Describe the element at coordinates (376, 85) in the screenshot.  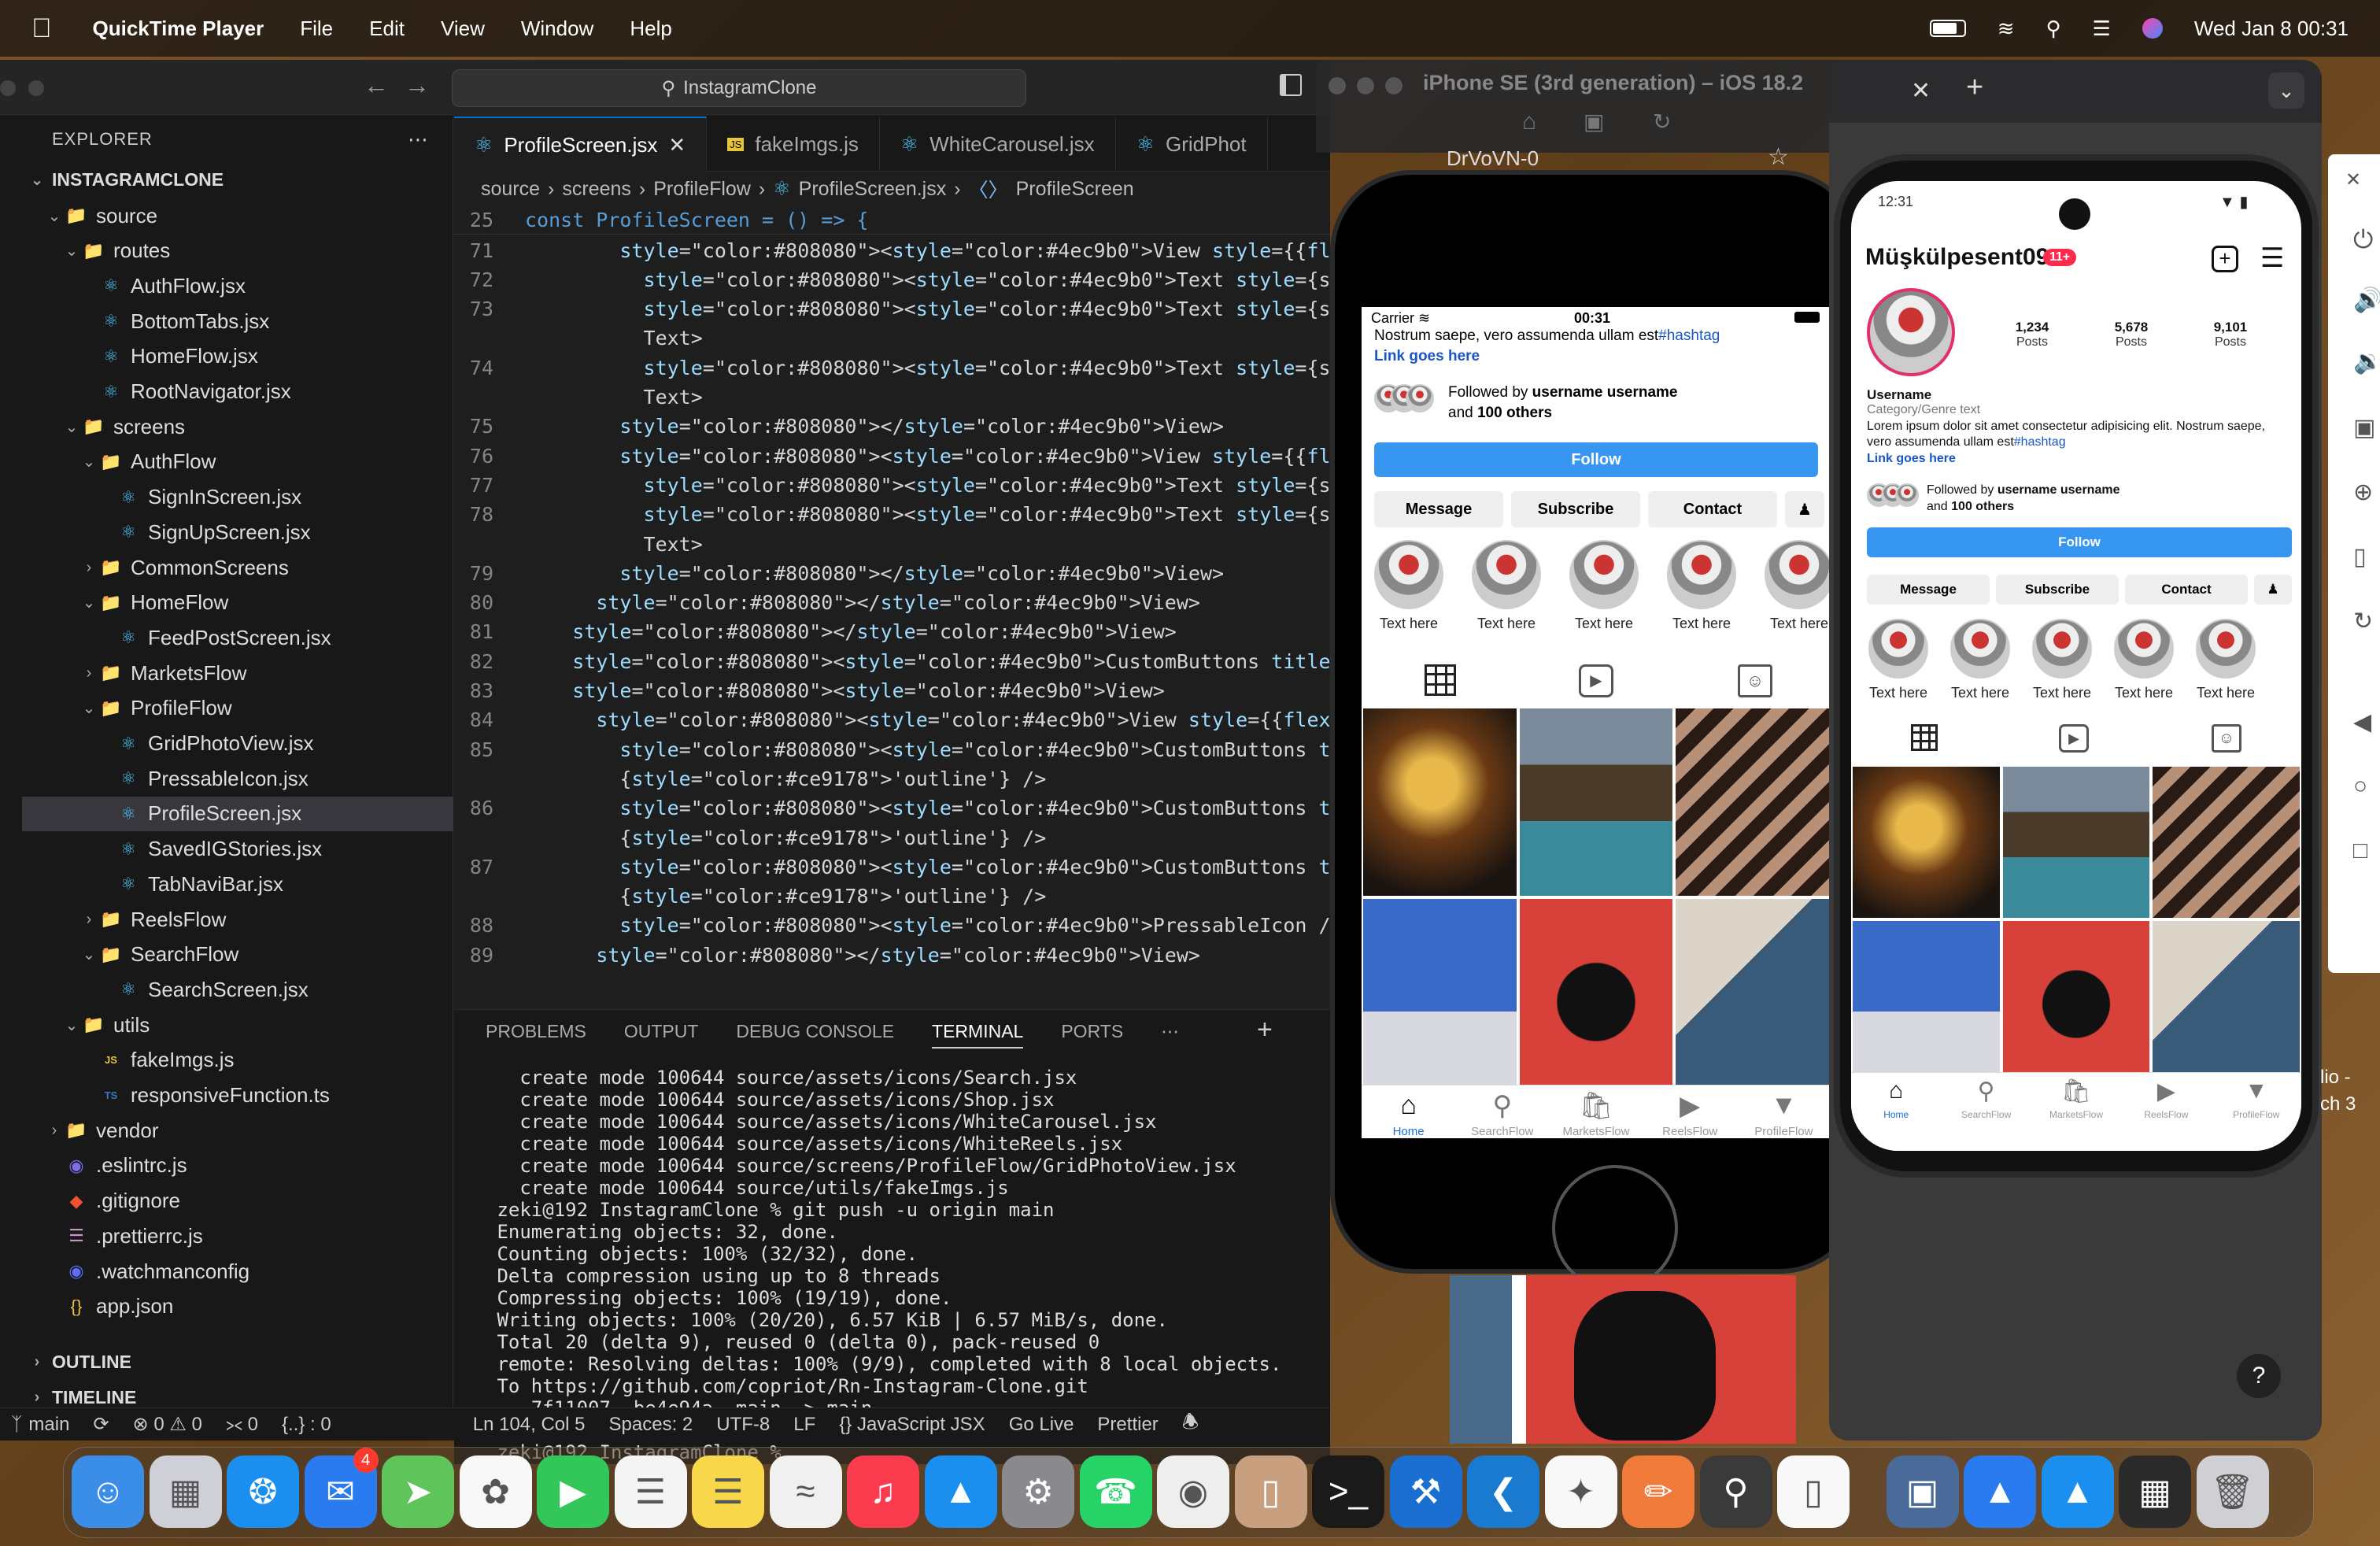
I see `back-arrow-icon: ←` at that location.